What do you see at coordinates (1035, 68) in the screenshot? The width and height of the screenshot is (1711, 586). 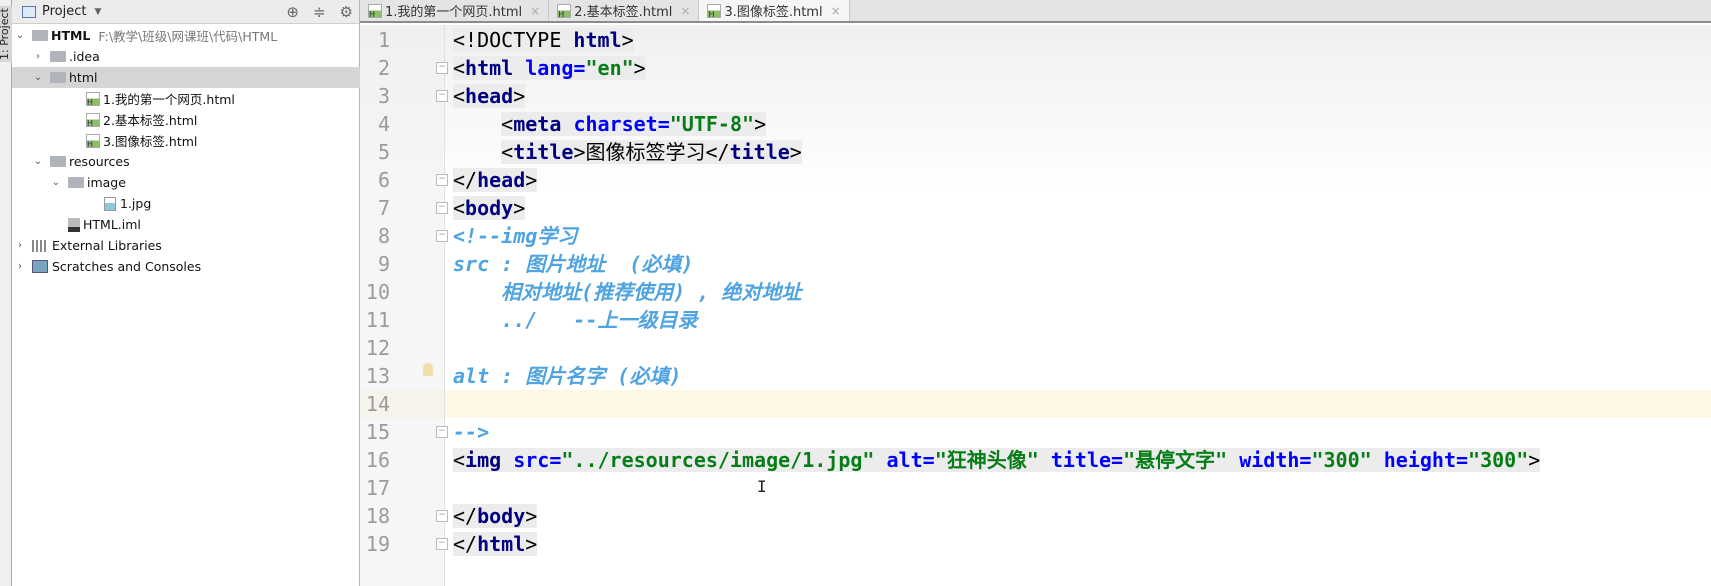 I see `code-line: <html lang="en">` at bounding box center [1035, 68].